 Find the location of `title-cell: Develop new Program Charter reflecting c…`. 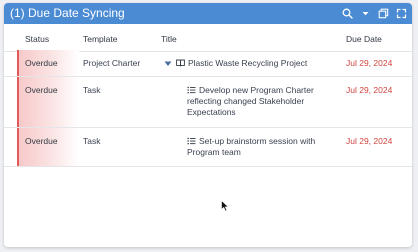

title-cell: Develop new Program Charter reflecting c… is located at coordinates (250, 101).